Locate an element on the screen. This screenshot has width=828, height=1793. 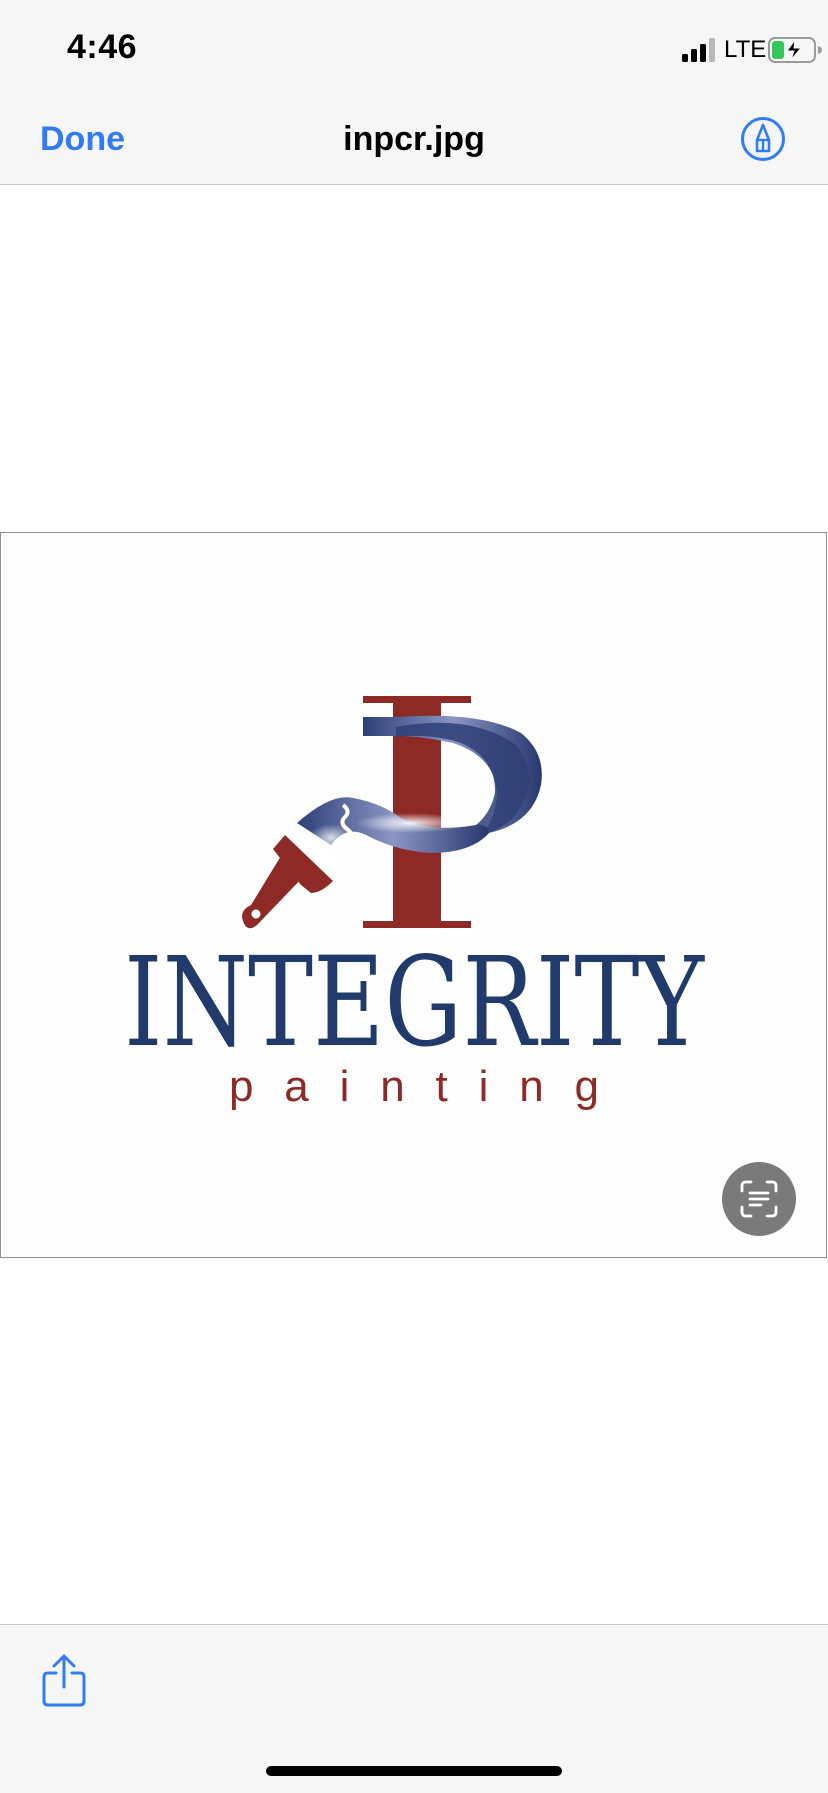
cellular-signal-icon is located at coordinates (698, 50).